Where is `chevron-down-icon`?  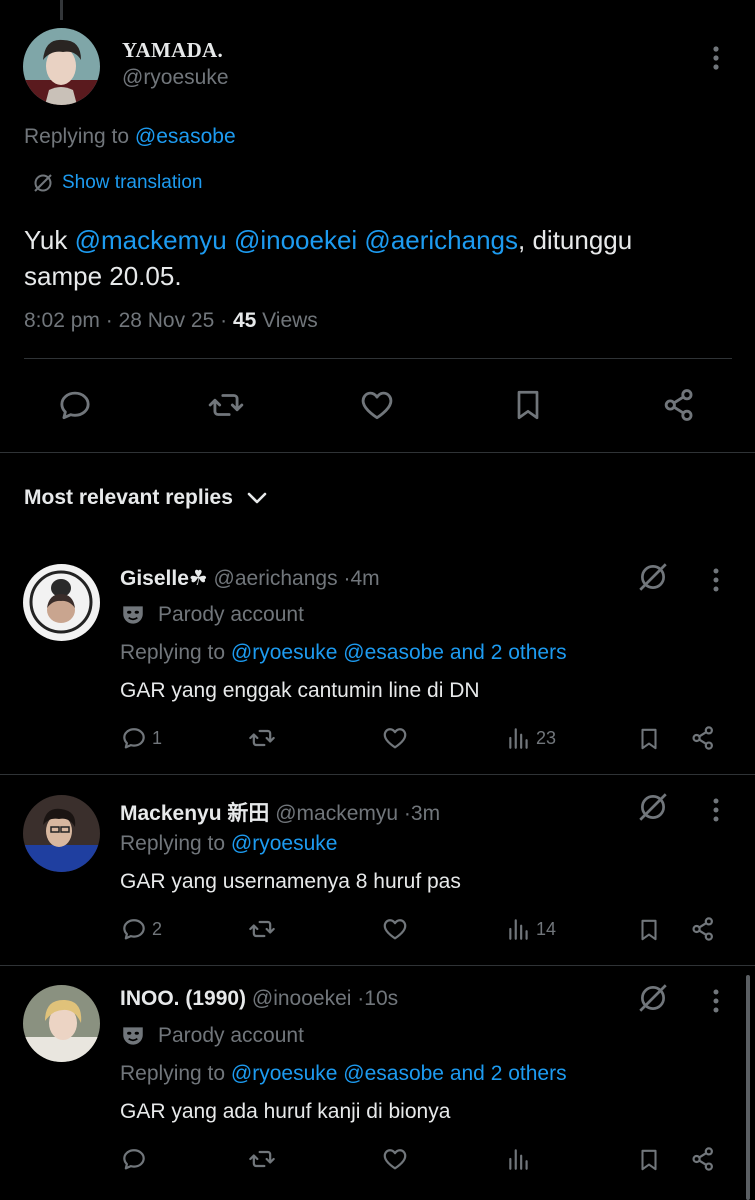
chevron-down-icon is located at coordinates (257, 498).